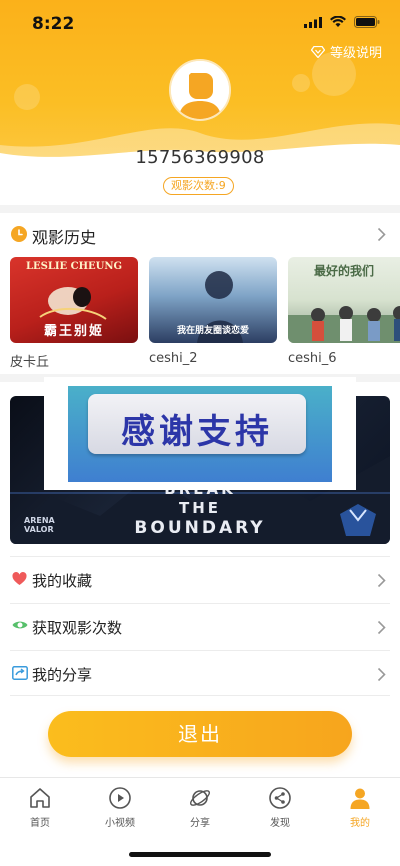 This screenshot has width=400, height=866. I want to click on views-count-badge: 观影次数:9, so click(198, 186).